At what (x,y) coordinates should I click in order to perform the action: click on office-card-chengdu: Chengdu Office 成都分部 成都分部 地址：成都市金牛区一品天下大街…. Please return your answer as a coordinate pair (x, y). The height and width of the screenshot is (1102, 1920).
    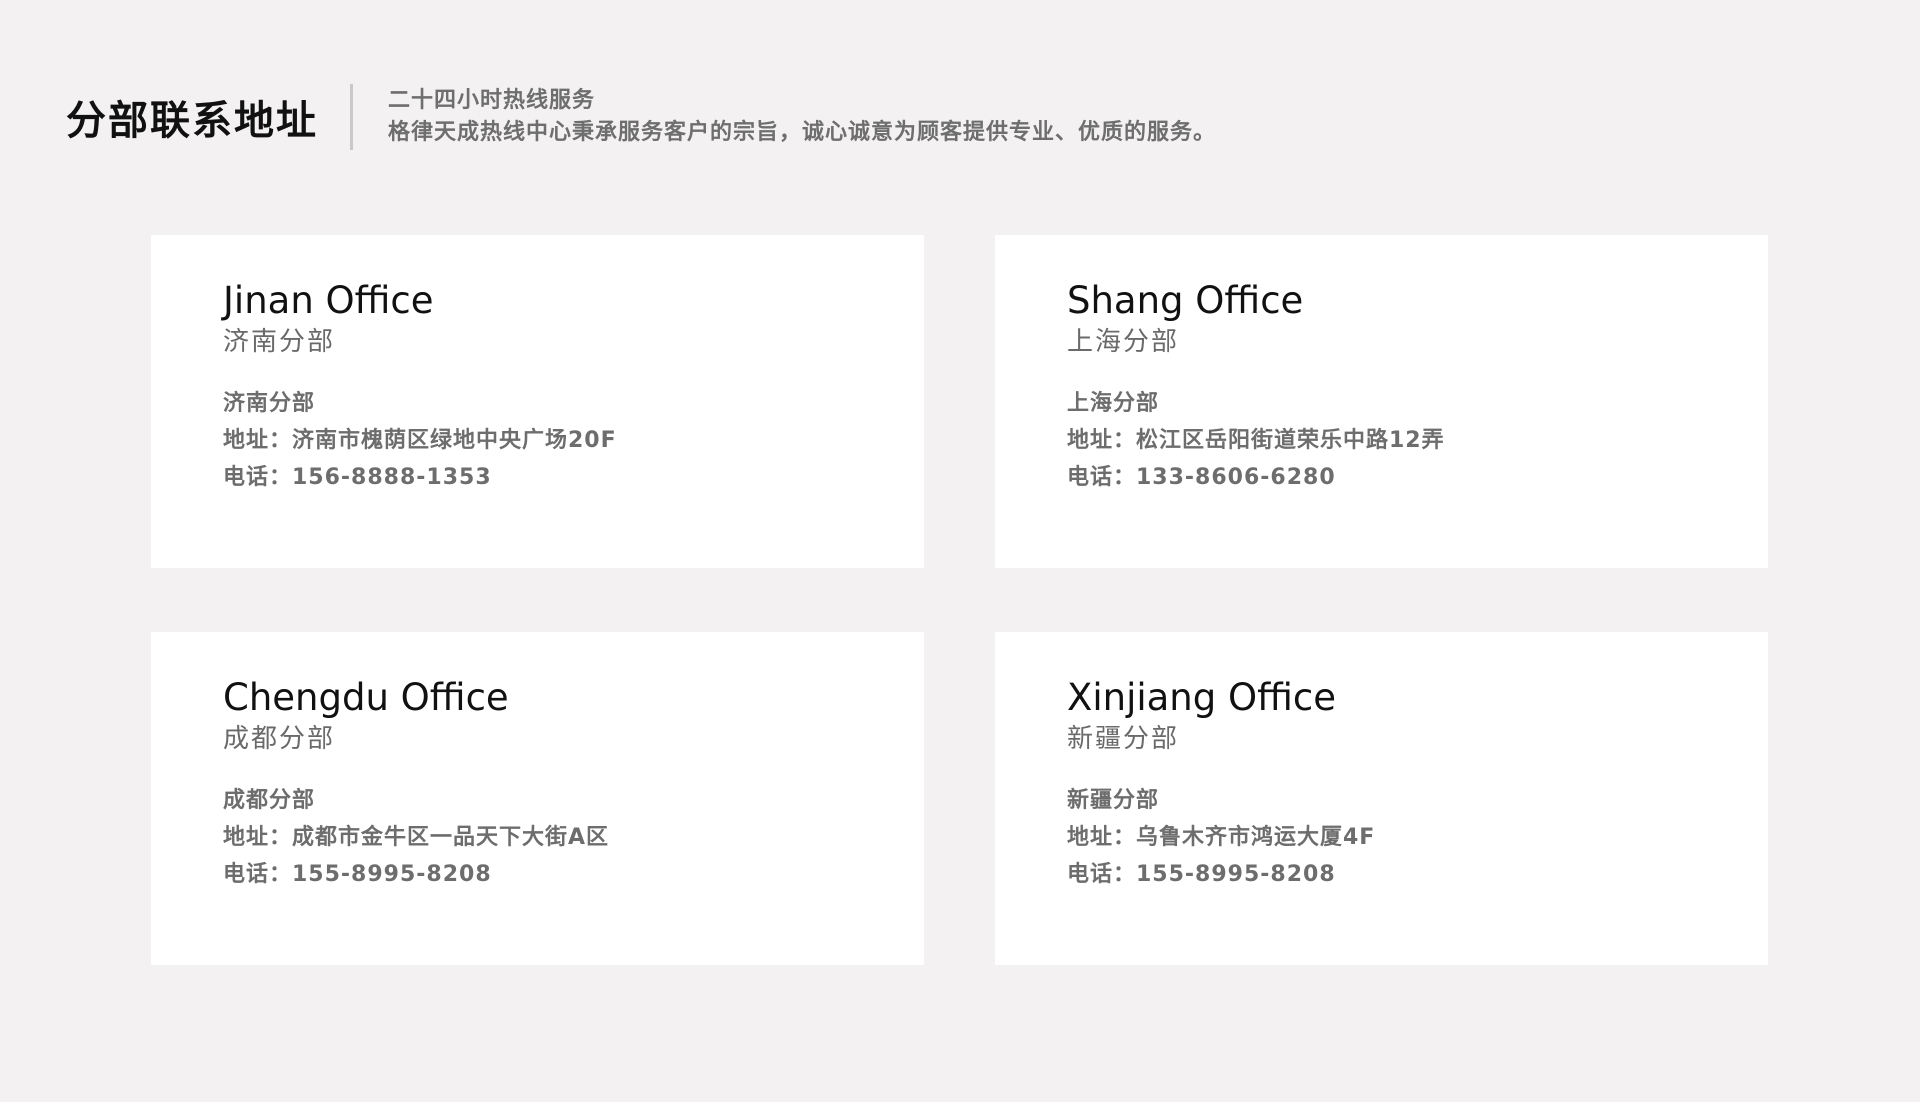
    Looking at the image, I should click on (537, 798).